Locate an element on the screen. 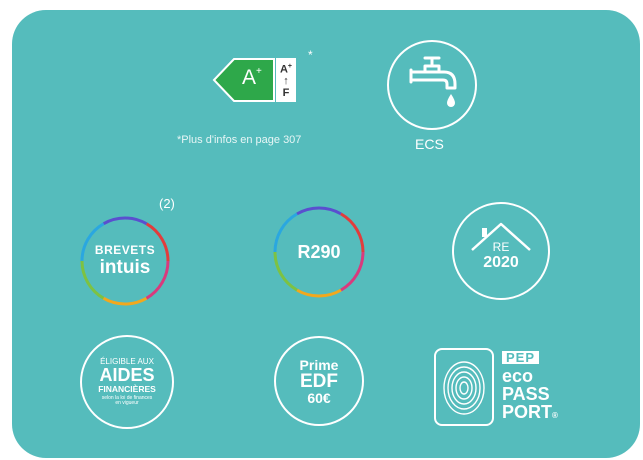 The height and width of the screenshot is (460, 643). aides-line5: en vigueur is located at coordinates (127, 403).